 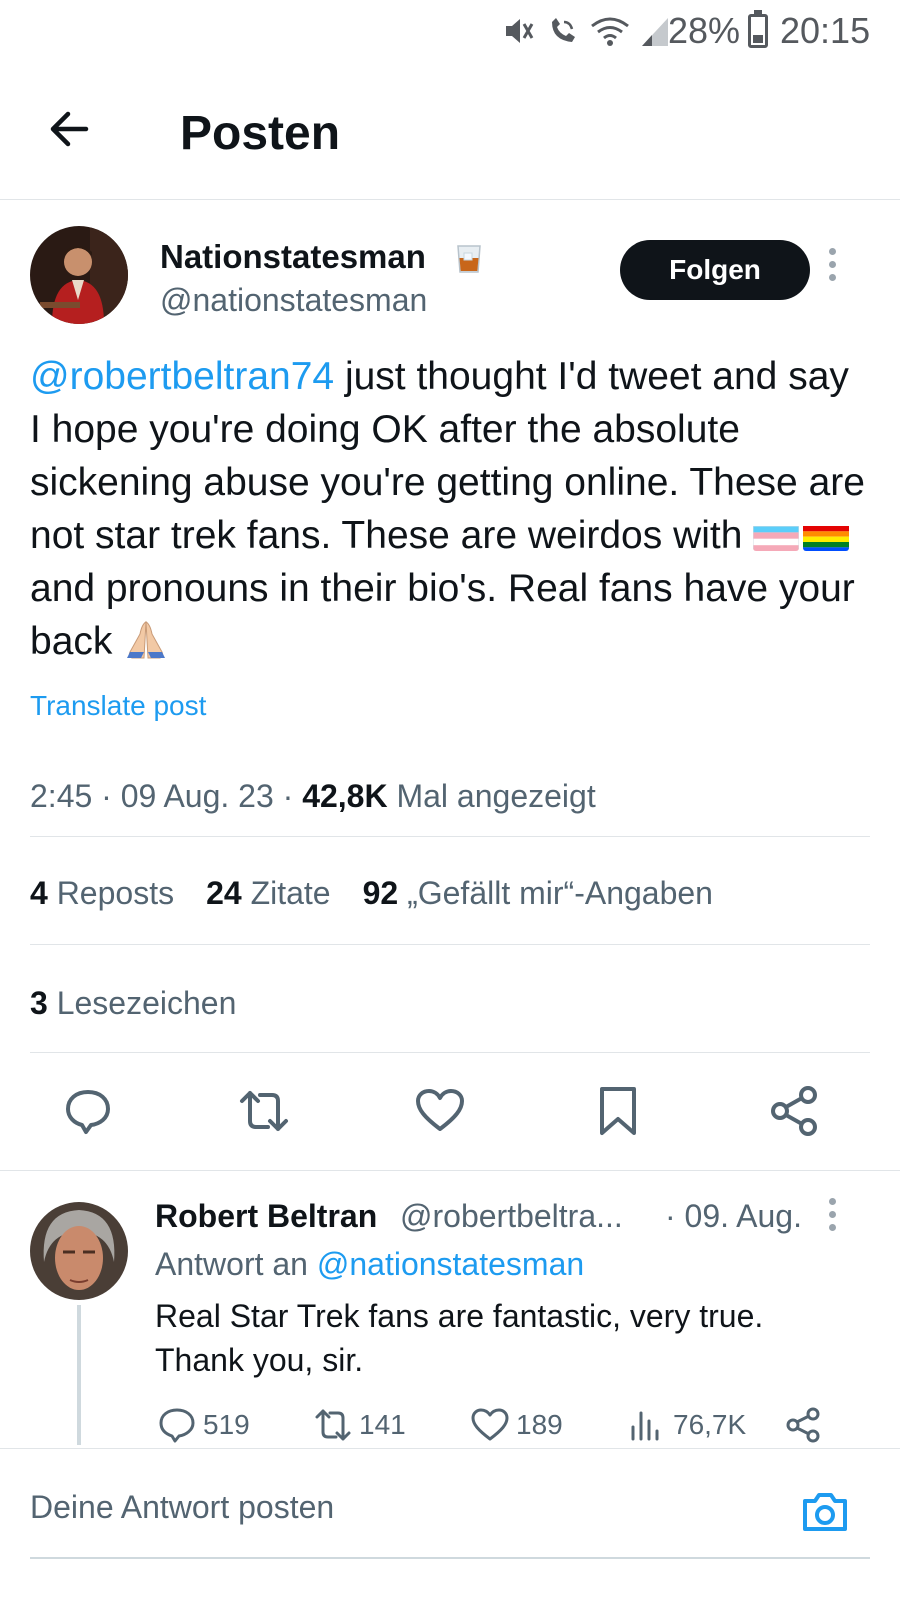 What do you see at coordinates (618, 1111) in the screenshot?
I see `bookmark-icon` at bounding box center [618, 1111].